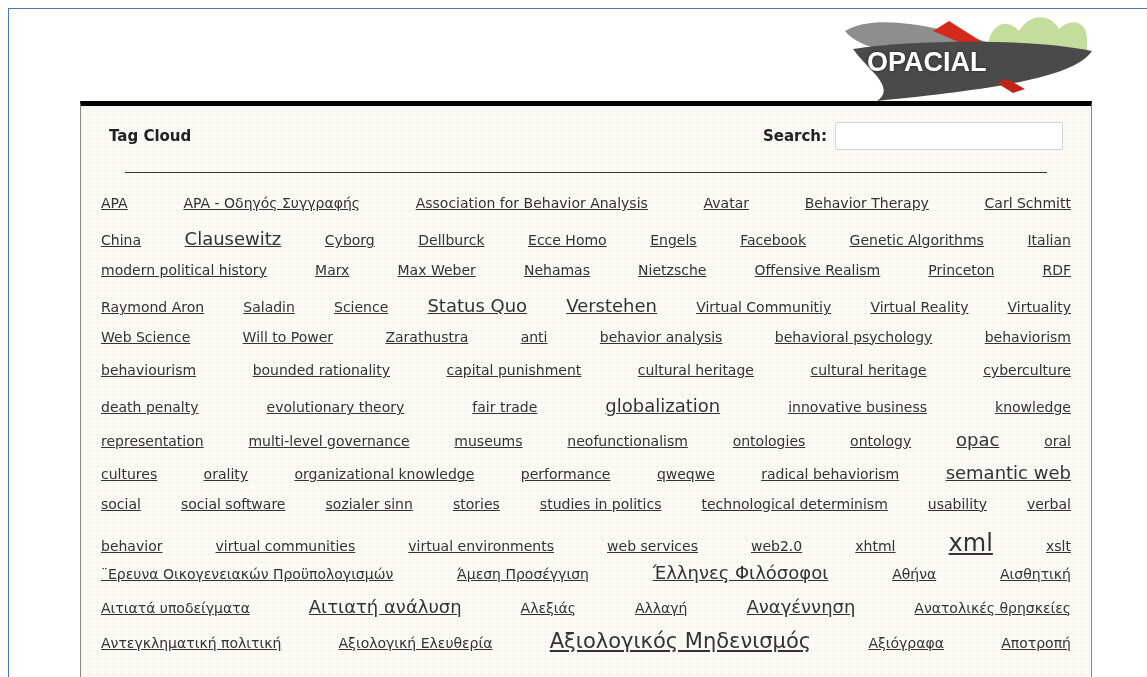 This screenshot has height=677, width=1147. Describe the element at coordinates (857, 408) in the screenshot. I see `tag-link: innovative business` at that location.